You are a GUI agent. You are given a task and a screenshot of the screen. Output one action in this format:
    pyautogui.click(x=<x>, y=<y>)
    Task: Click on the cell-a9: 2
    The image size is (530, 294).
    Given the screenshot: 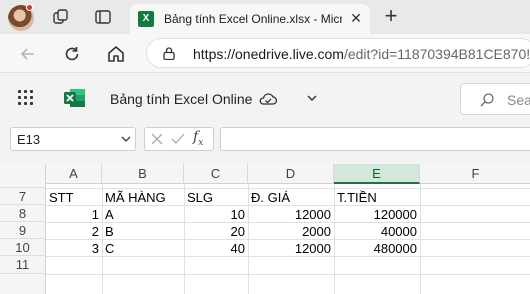 What is the action you would take?
    pyautogui.click(x=72, y=231)
    